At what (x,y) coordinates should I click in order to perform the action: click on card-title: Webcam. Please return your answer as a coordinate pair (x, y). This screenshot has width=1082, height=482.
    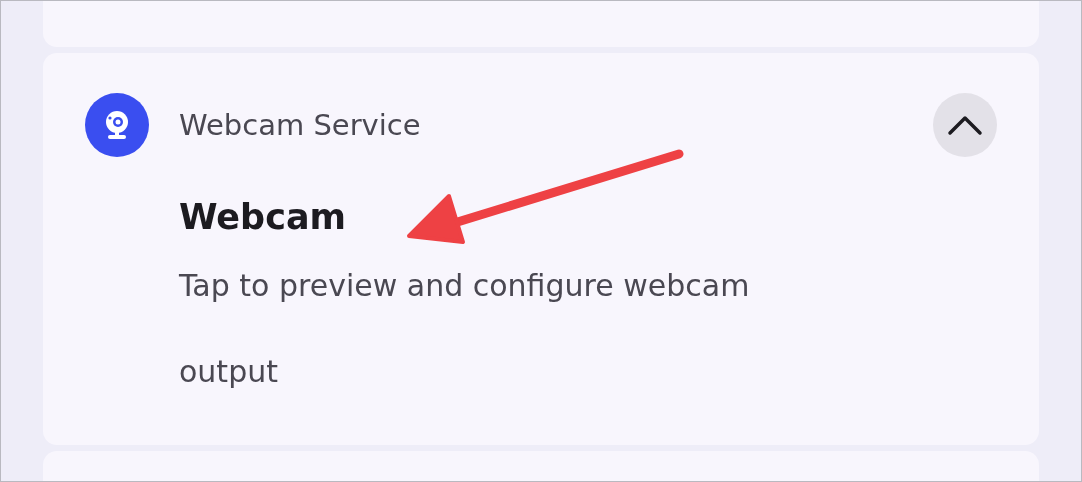
    Looking at the image, I should click on (263, 217).